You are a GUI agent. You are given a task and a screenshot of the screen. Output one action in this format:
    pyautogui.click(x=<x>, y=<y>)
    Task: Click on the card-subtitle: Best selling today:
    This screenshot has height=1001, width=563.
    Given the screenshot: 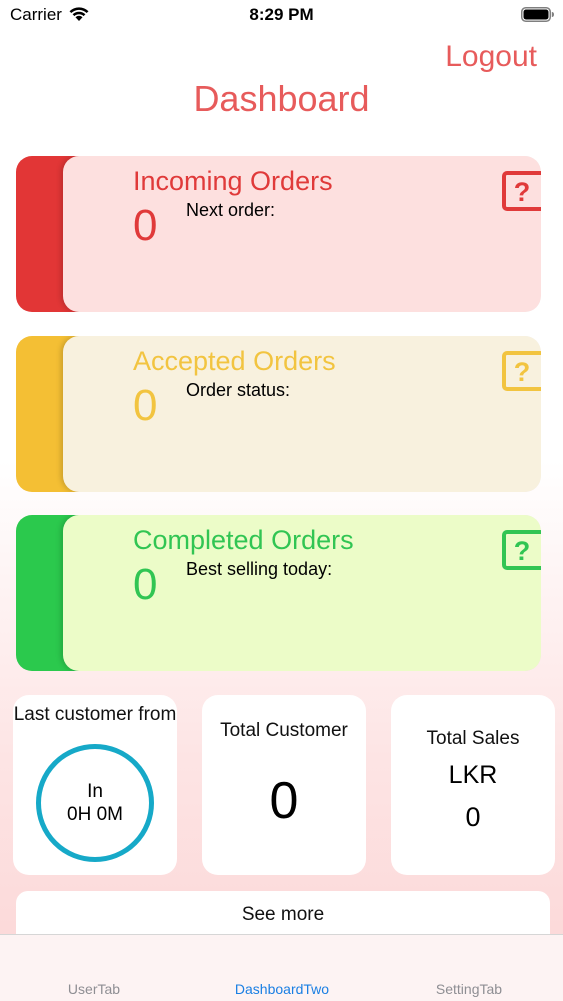 What is the action you would take?
    pyautogui.click(x=259, y=569)
    